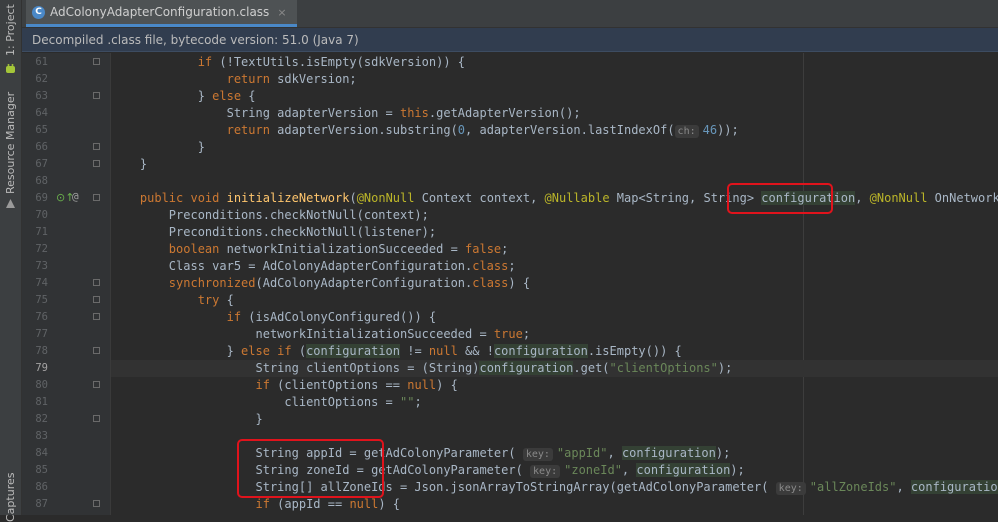  I want to click on gutter-line: 66, so click(66, 147).